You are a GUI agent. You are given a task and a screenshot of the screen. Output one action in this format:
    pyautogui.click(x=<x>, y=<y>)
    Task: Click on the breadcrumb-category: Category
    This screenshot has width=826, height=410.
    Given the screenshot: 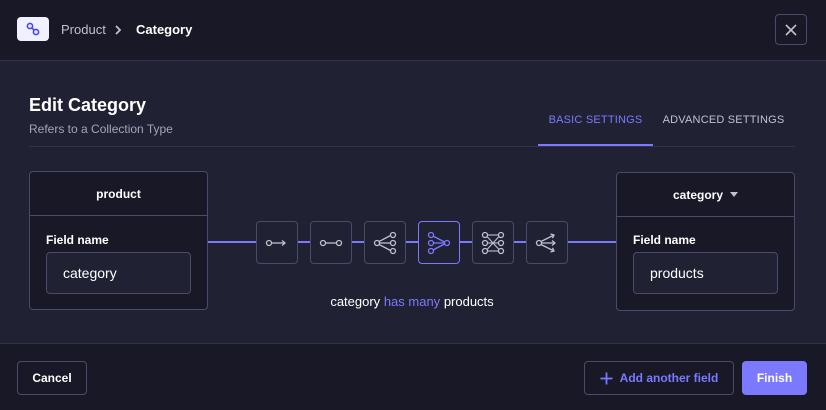 What is the action you would take?
    pyautogui.click(x=164, y=29)
    